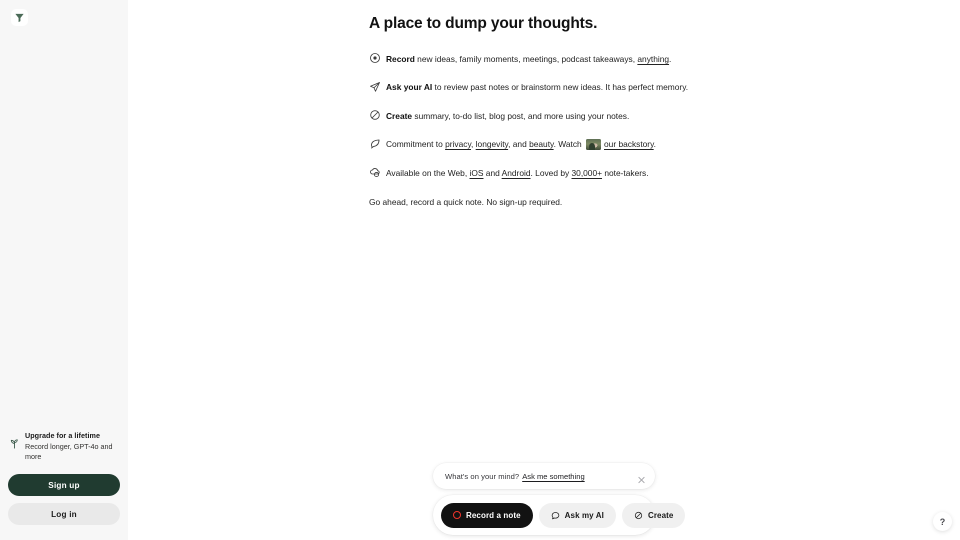 The height and width of the screenshot is (540, 960). I want to click on chat-bubble-icon, so click(555, 515).